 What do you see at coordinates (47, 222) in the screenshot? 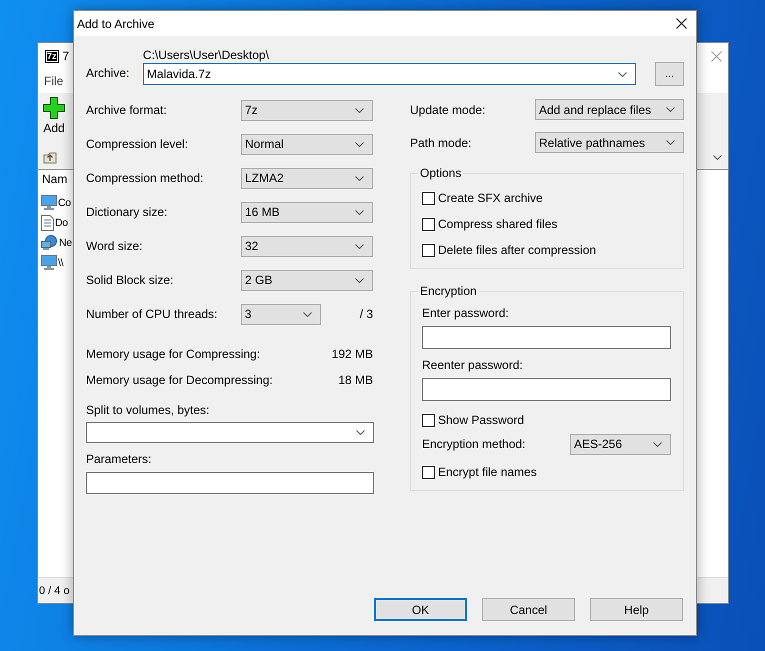
I see `document-icon` at bounding box center [47, 222].